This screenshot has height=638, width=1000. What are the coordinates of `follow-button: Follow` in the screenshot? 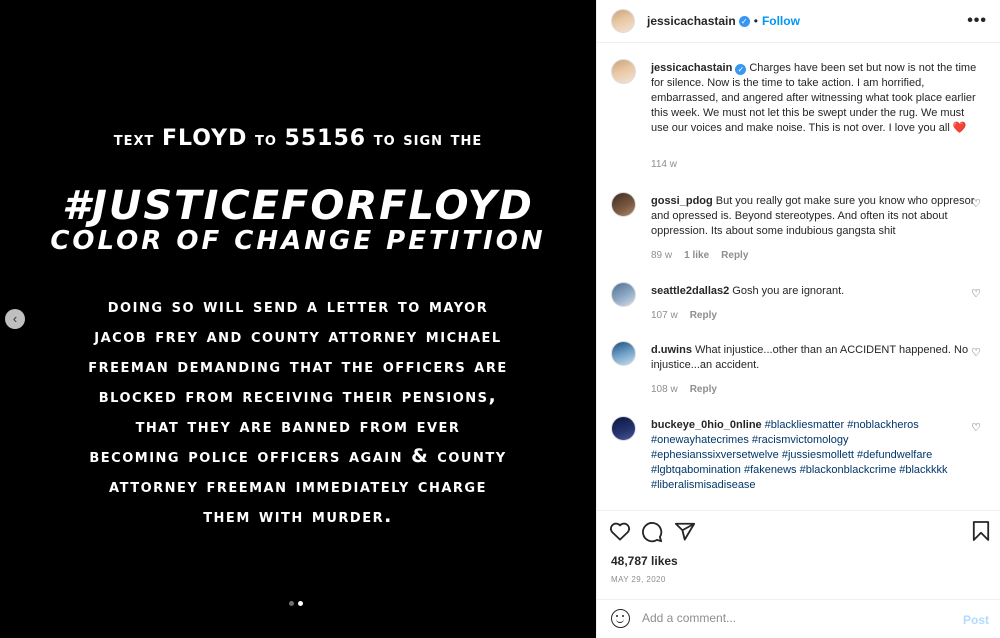 It's located at (781, 21).